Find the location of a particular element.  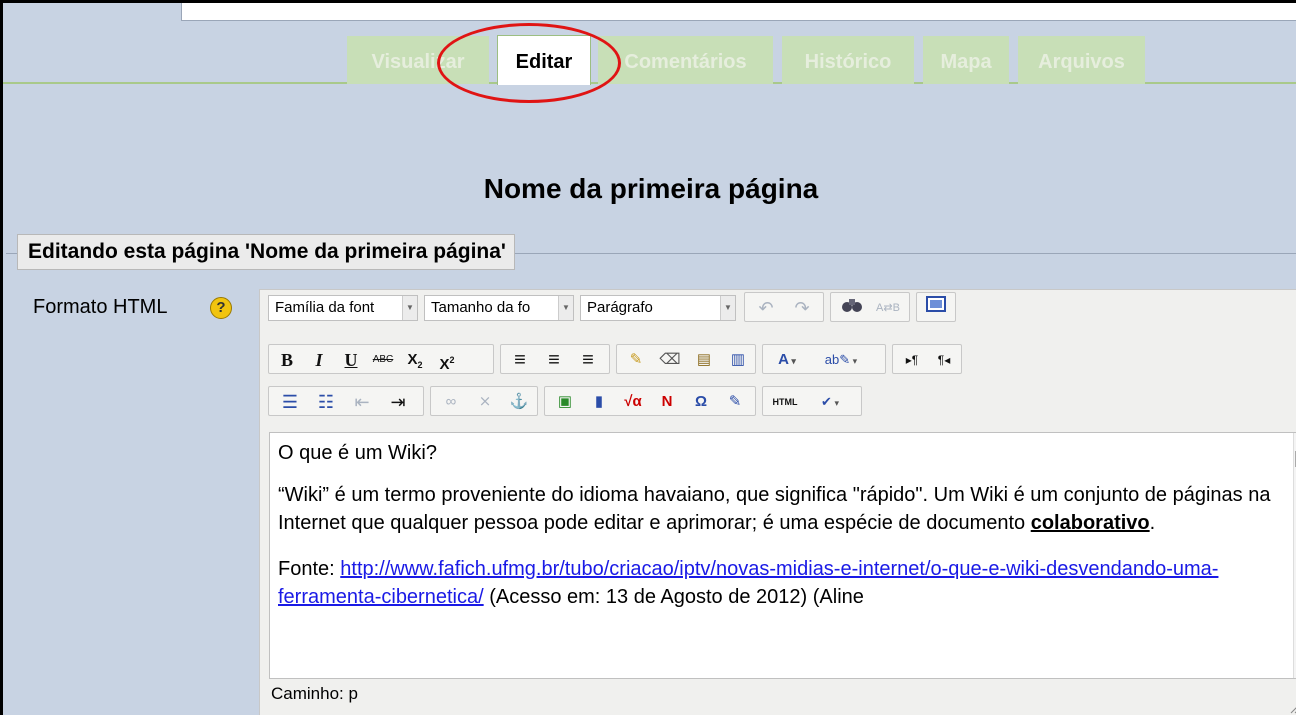

ltr-icon: ▸¶ is located at coordinates (912, 360).